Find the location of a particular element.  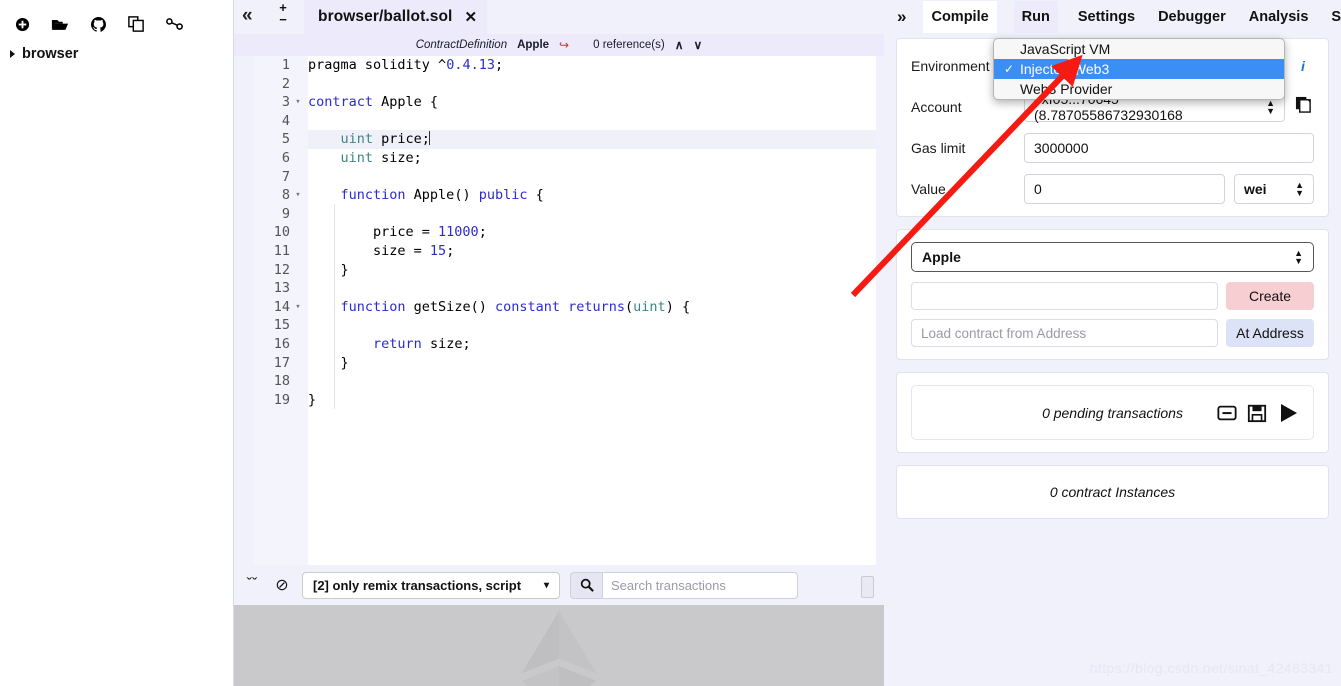

code-line: 17 } is located at coordinates (575, 363).